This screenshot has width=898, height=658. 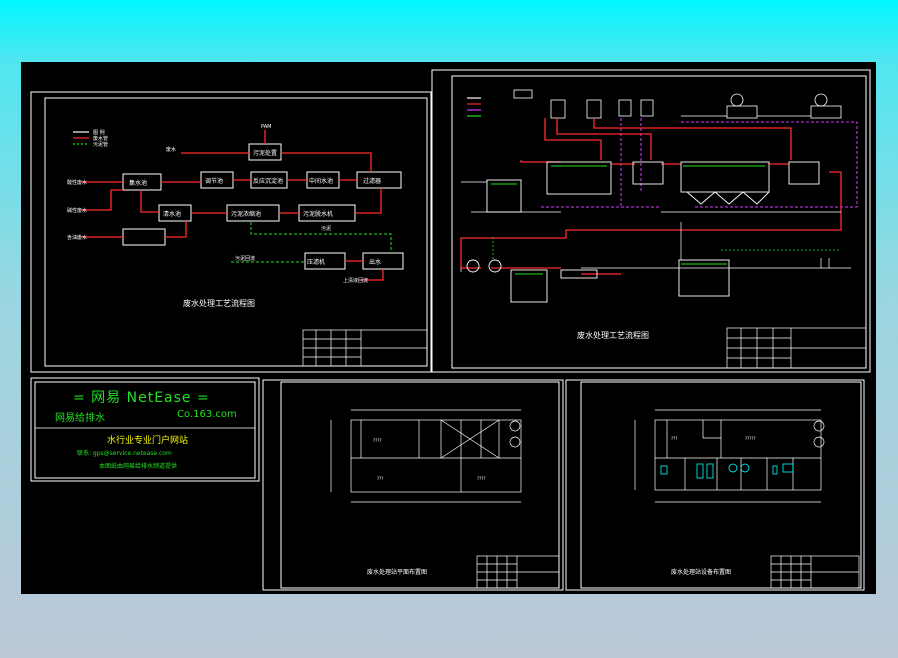 I want to click on svg-text: 污泥管, so click(x=100, y=144).